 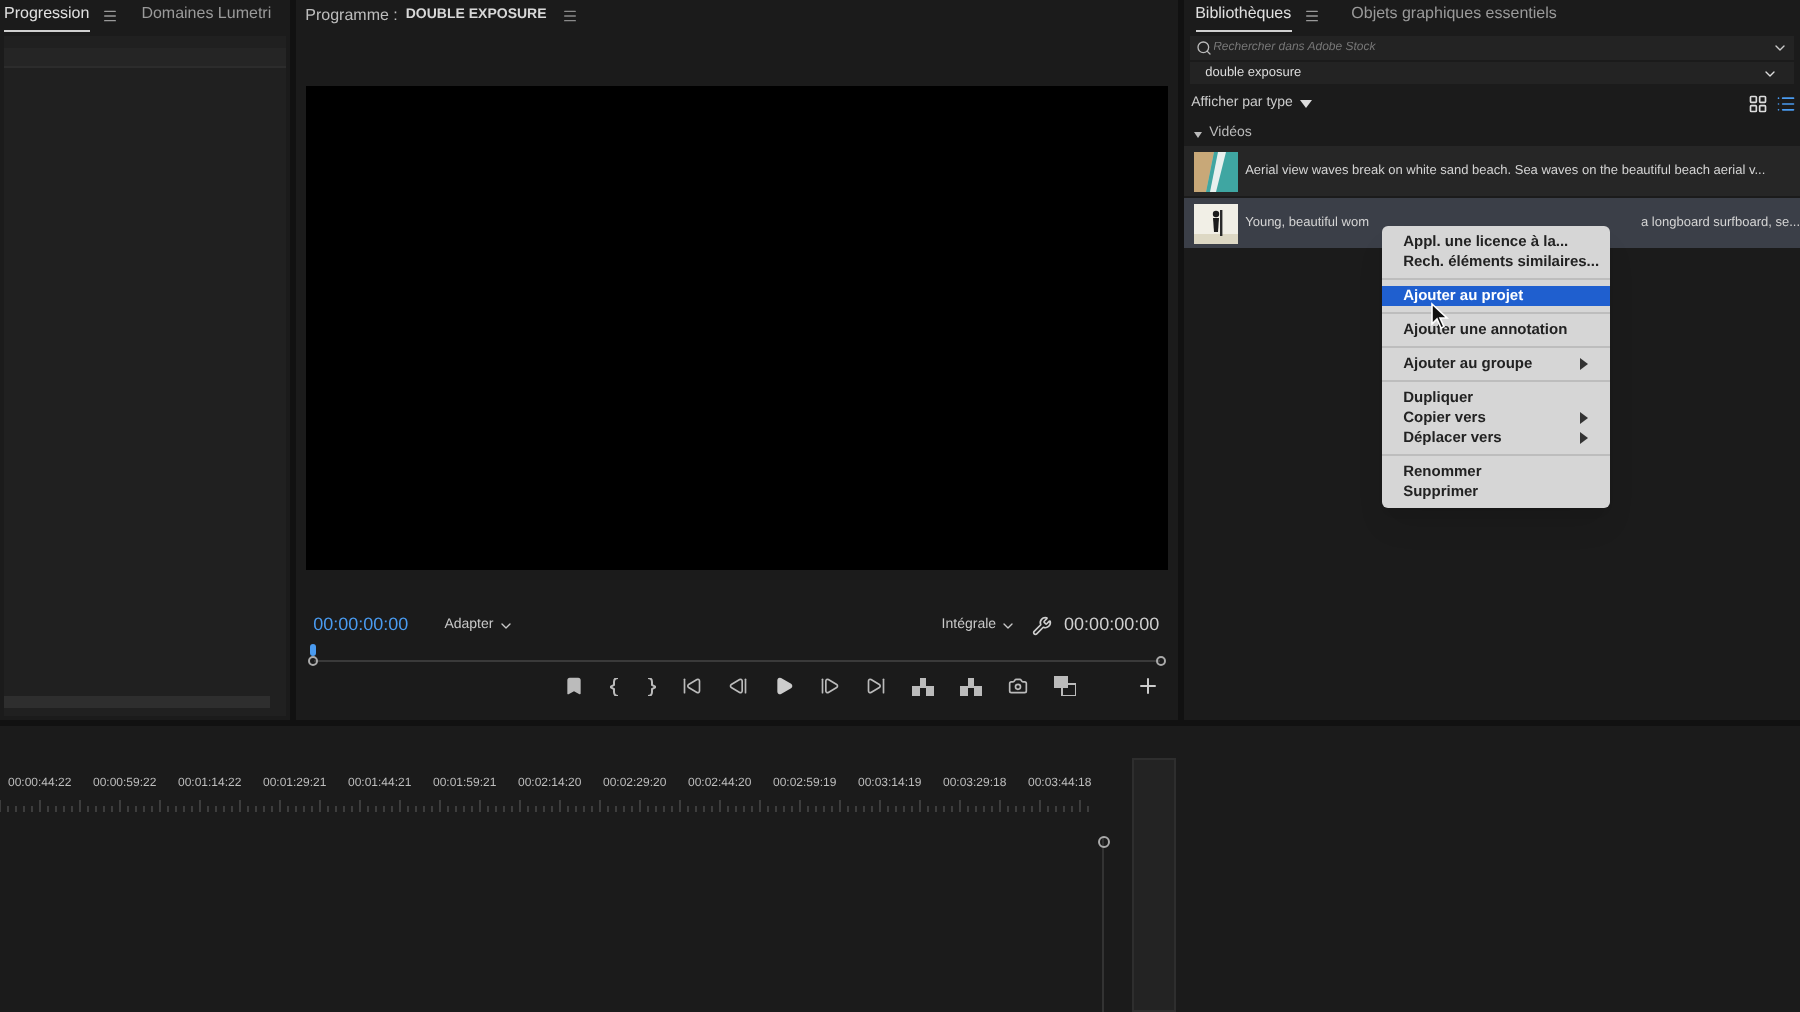 I want to click on mark-out-icon, so click(x=651, y=686).